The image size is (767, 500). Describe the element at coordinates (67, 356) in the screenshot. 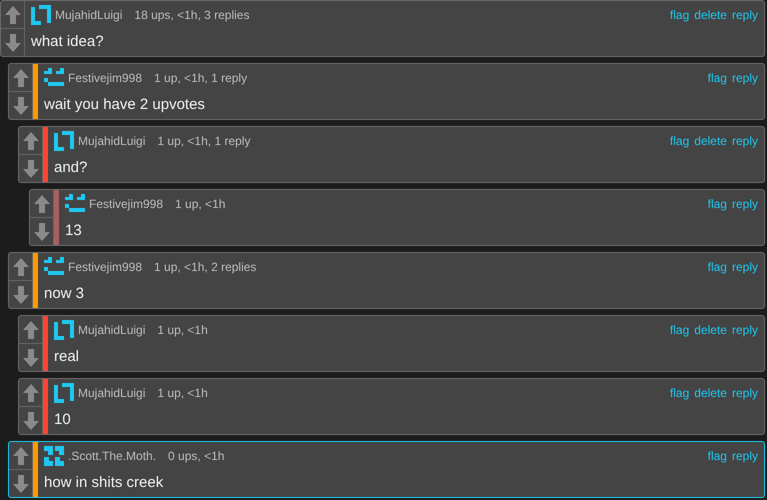

I see `comment-text: real` at that location.